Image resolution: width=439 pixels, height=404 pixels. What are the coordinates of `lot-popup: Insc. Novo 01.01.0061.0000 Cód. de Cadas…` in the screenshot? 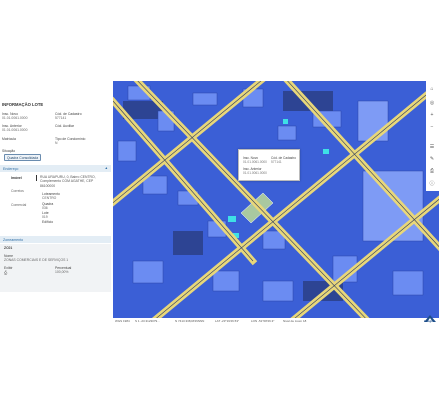 It's located at (269, 165).